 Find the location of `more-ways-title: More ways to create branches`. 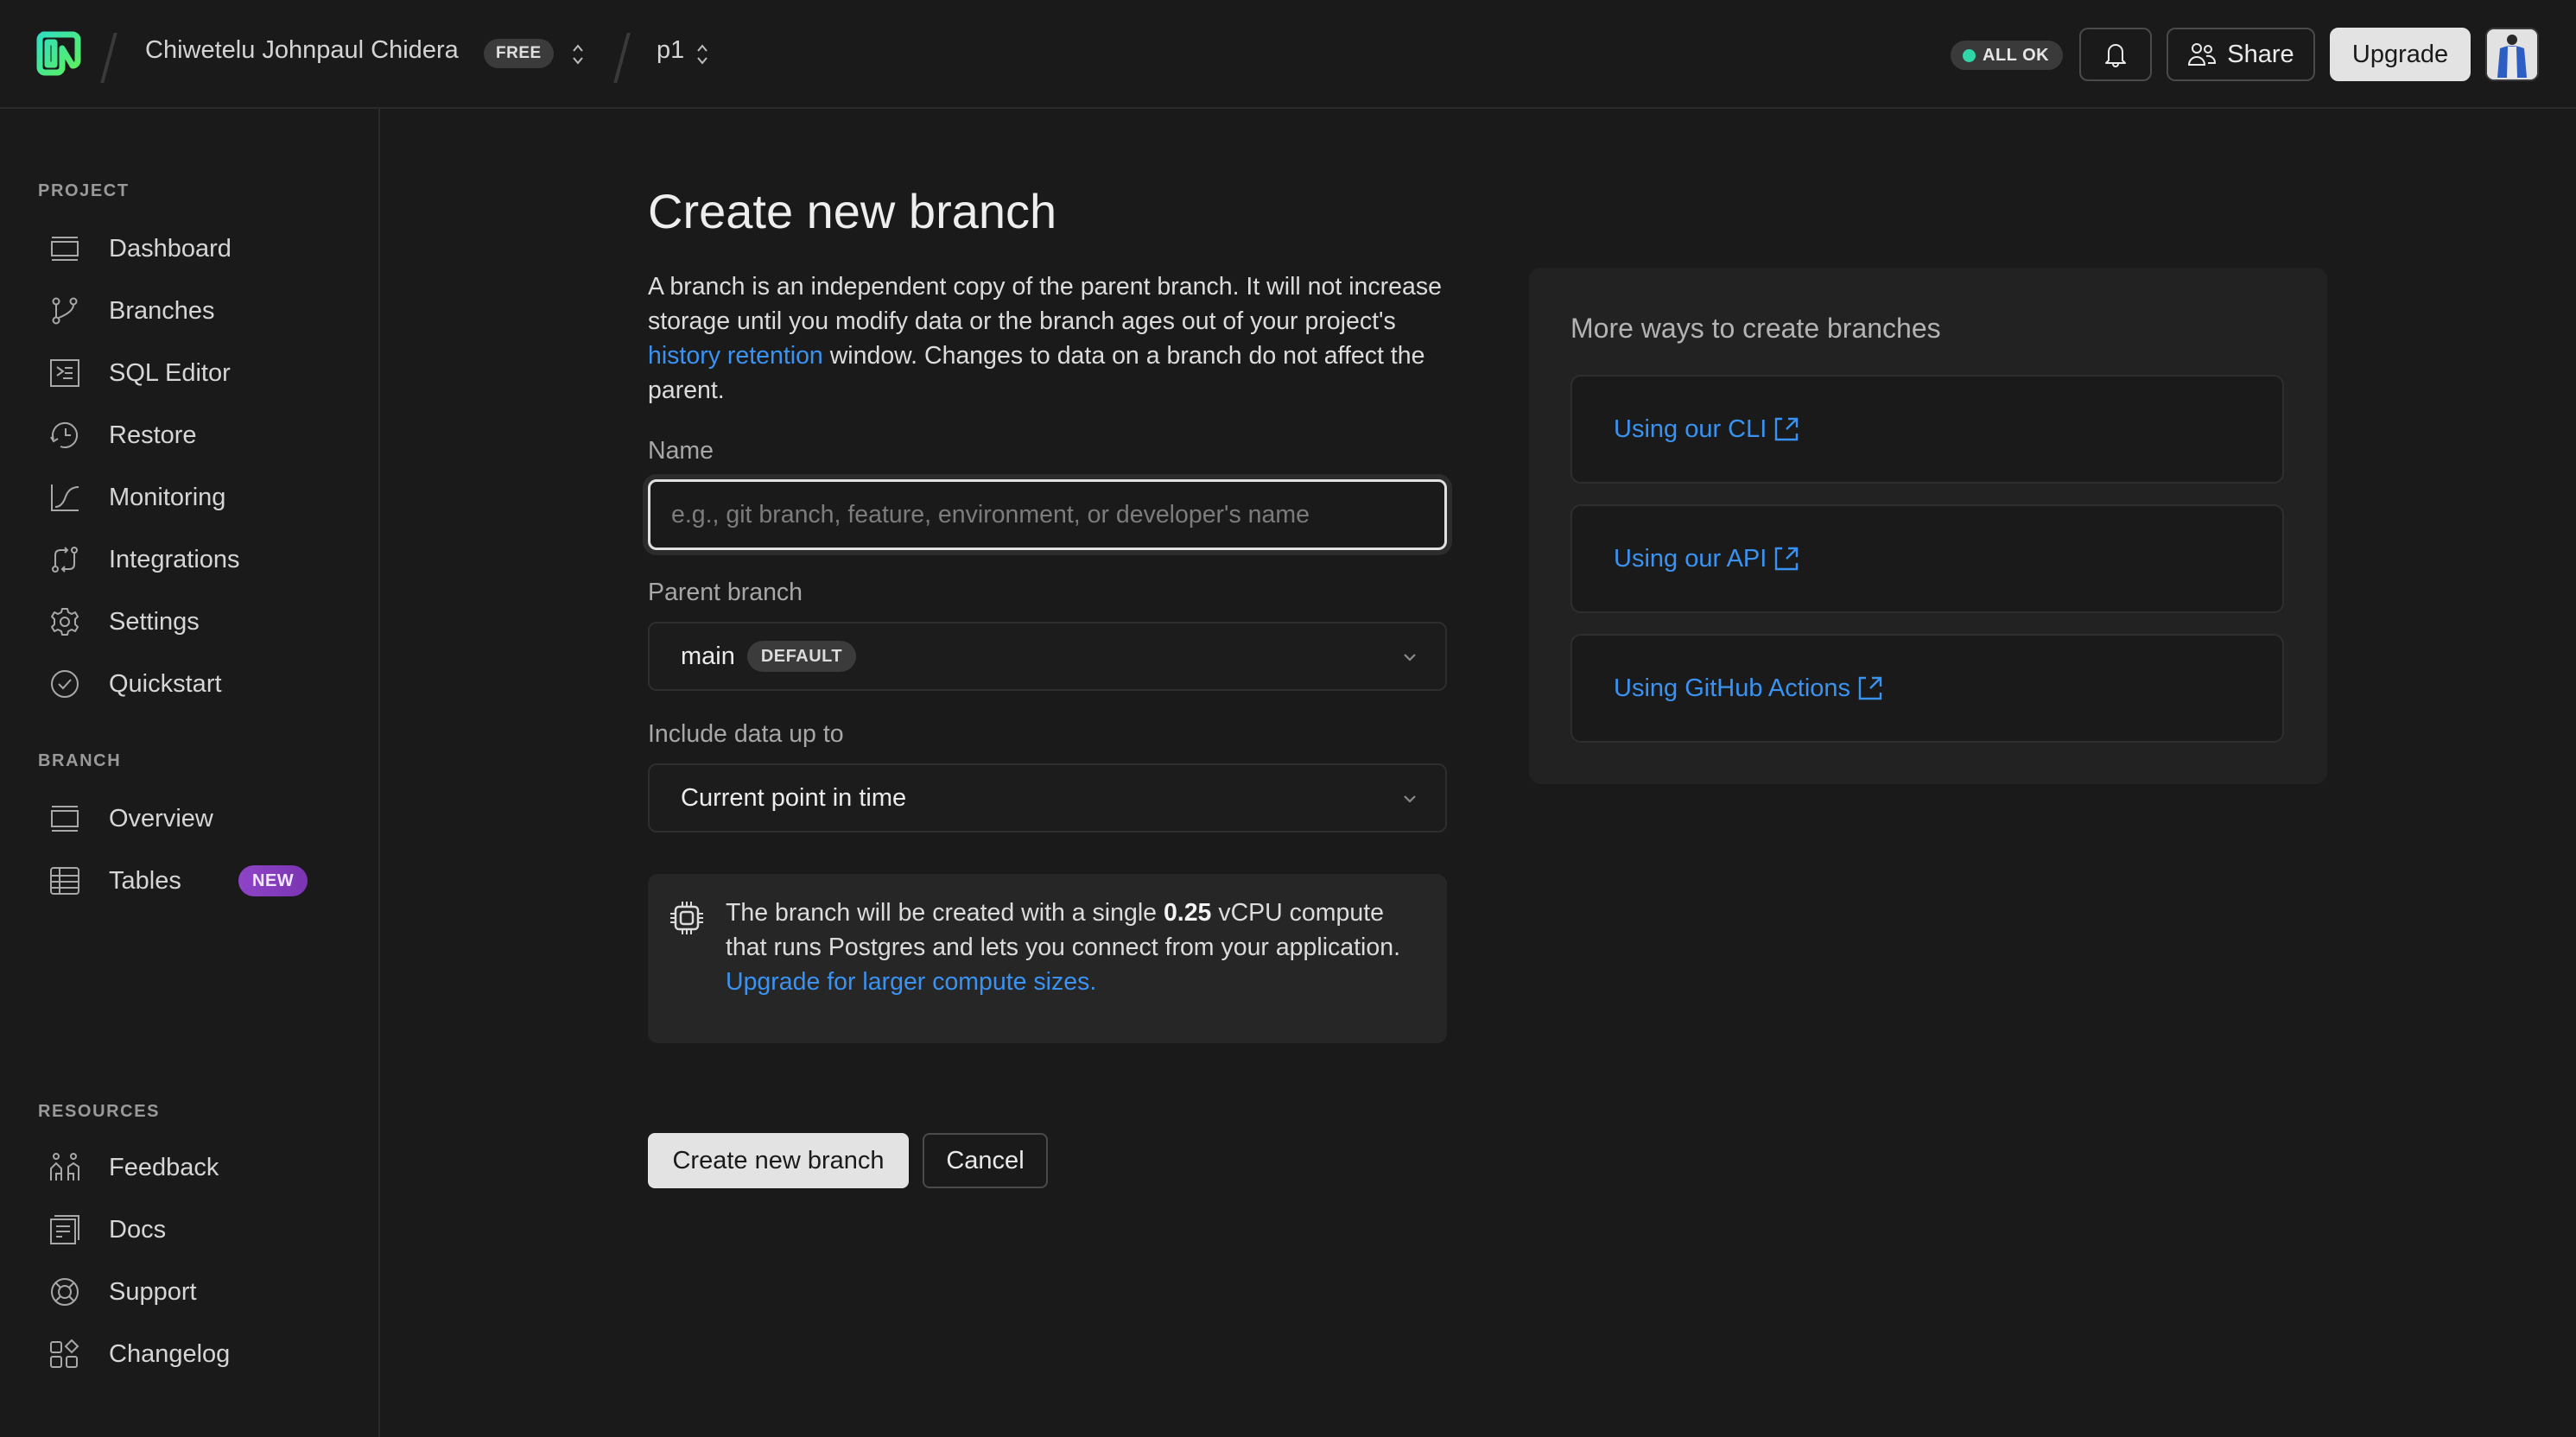

more-ways-title: More ways to create branches is located at coordinates (1755, 328).